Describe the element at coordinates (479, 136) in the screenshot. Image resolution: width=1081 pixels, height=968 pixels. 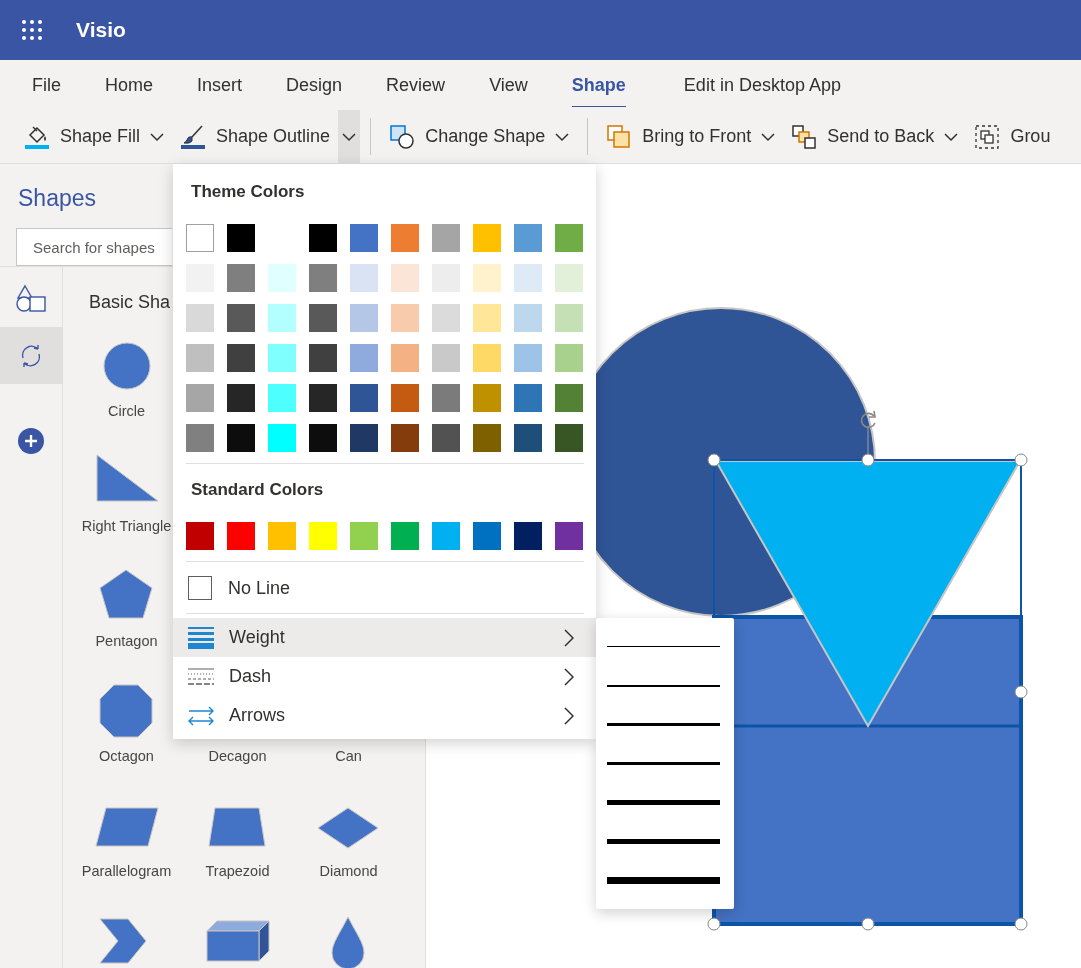
I see `toolbar-button: Change Shape` at that location.